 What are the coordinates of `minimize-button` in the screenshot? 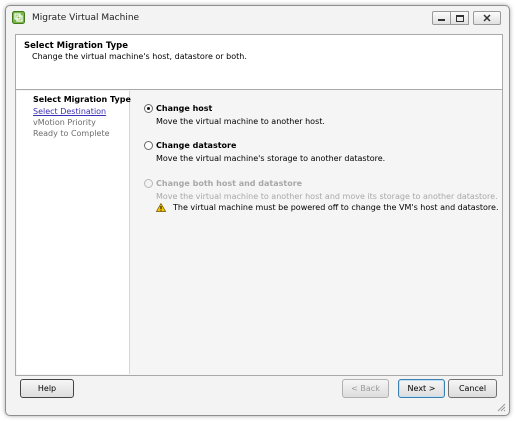 It's located at (441, 18).